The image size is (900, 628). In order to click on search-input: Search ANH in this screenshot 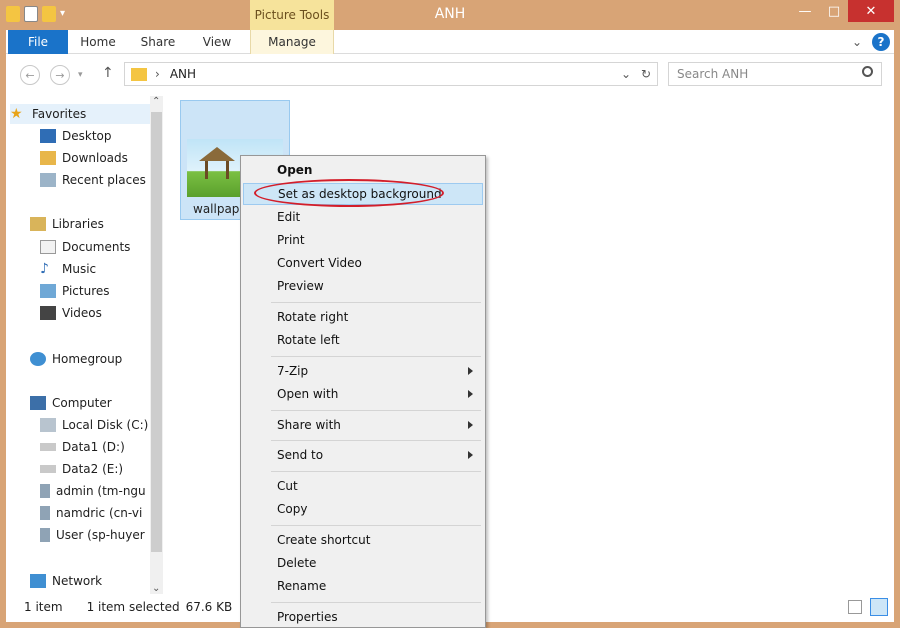, I will do `click(775, 74)`.